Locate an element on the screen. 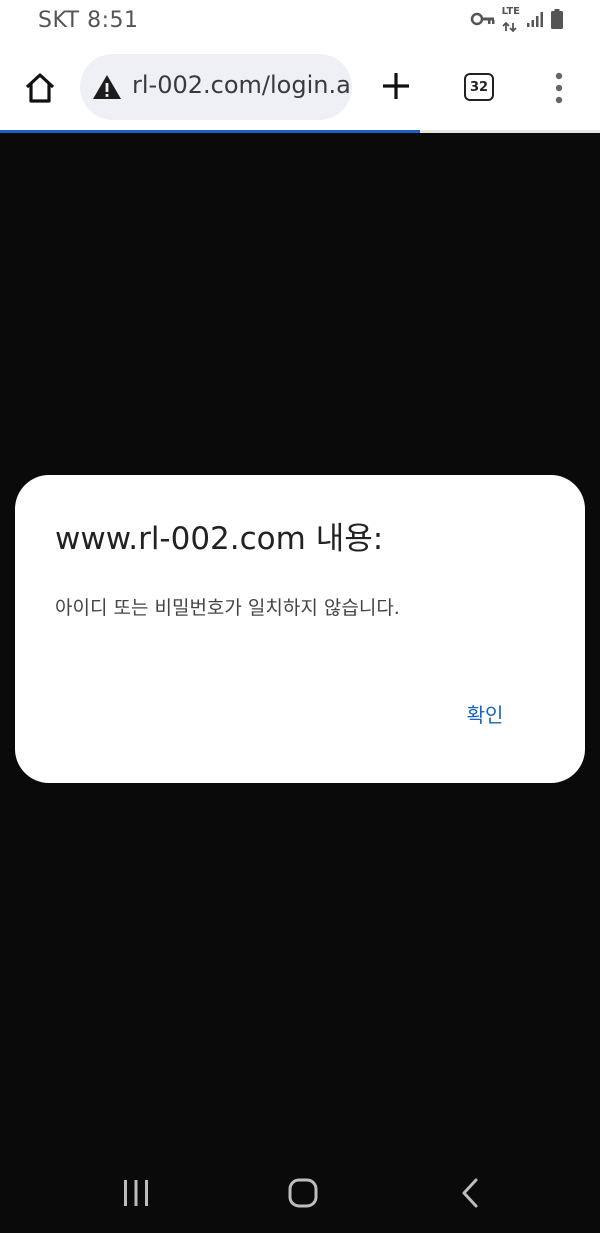 This screenshot has height=1233, width=600. tab-switcher-button: 32 is located at coordinates (479, 87).